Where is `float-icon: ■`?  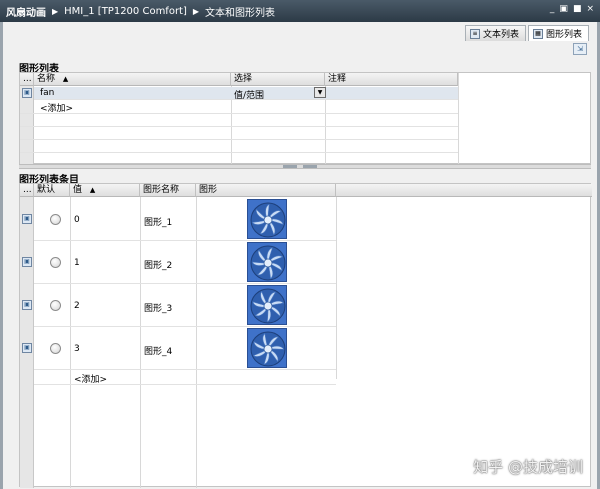 float-icon: ■ is located at coordinates (577, 9).